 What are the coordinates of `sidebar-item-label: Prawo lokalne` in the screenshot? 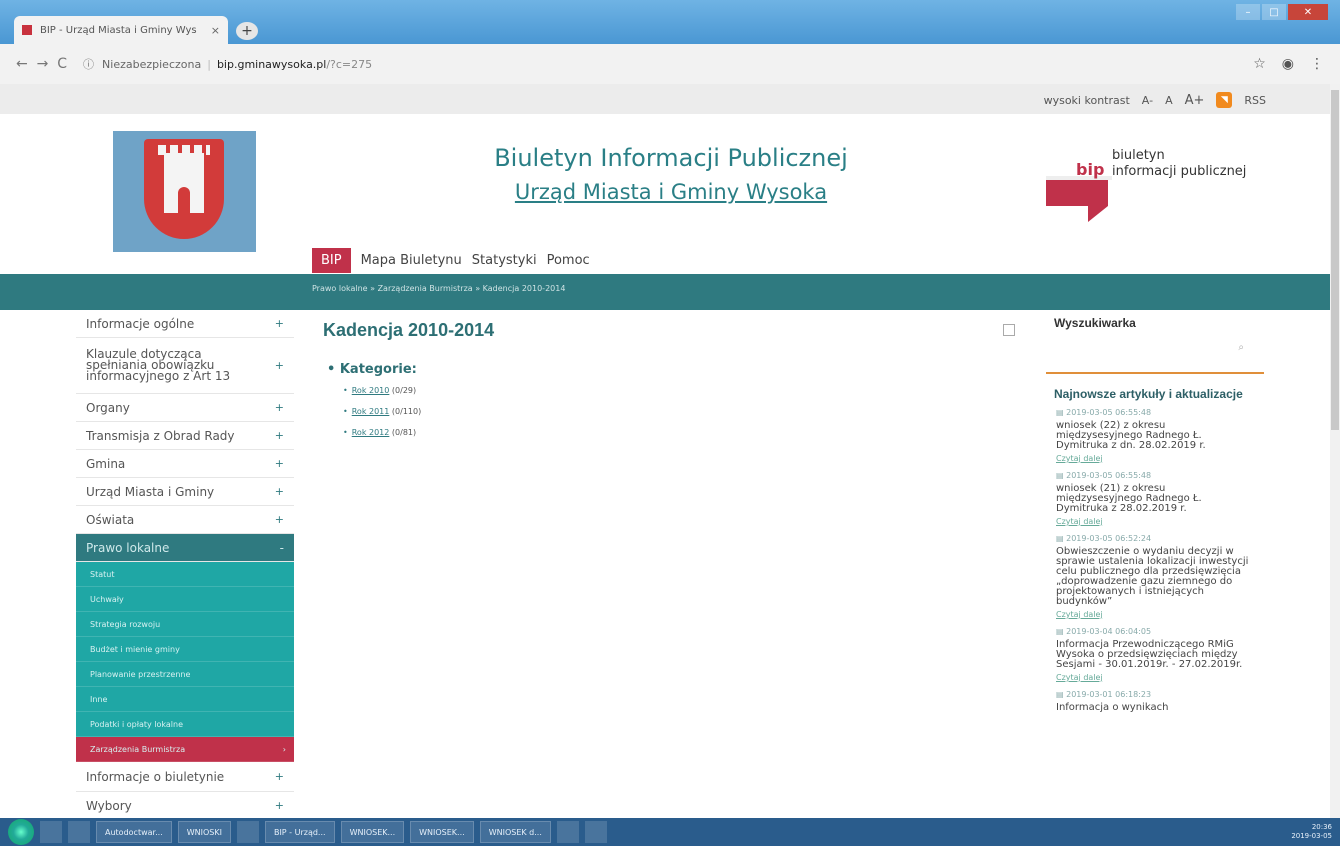 It's located at (128, 547).